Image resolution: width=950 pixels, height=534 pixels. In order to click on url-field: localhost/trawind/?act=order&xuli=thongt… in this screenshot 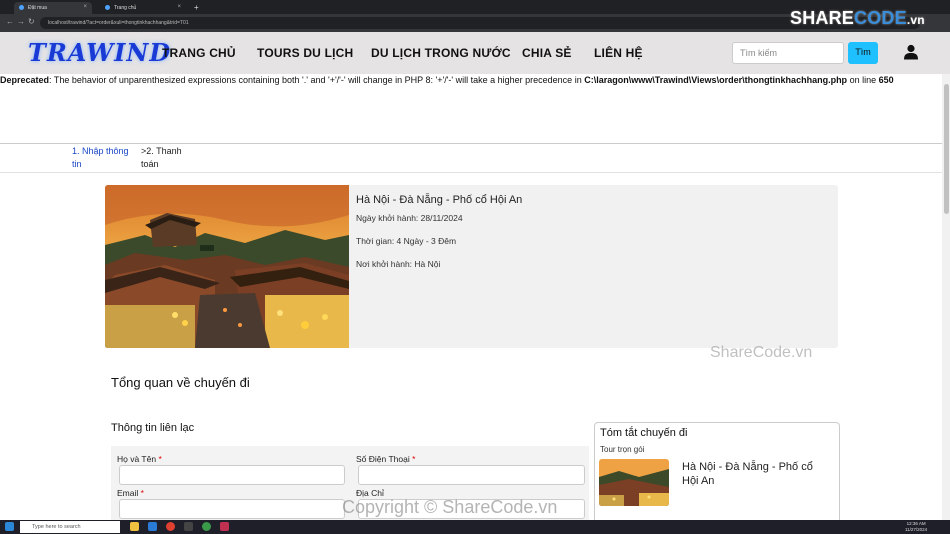, I will do `click(480, 23)`.